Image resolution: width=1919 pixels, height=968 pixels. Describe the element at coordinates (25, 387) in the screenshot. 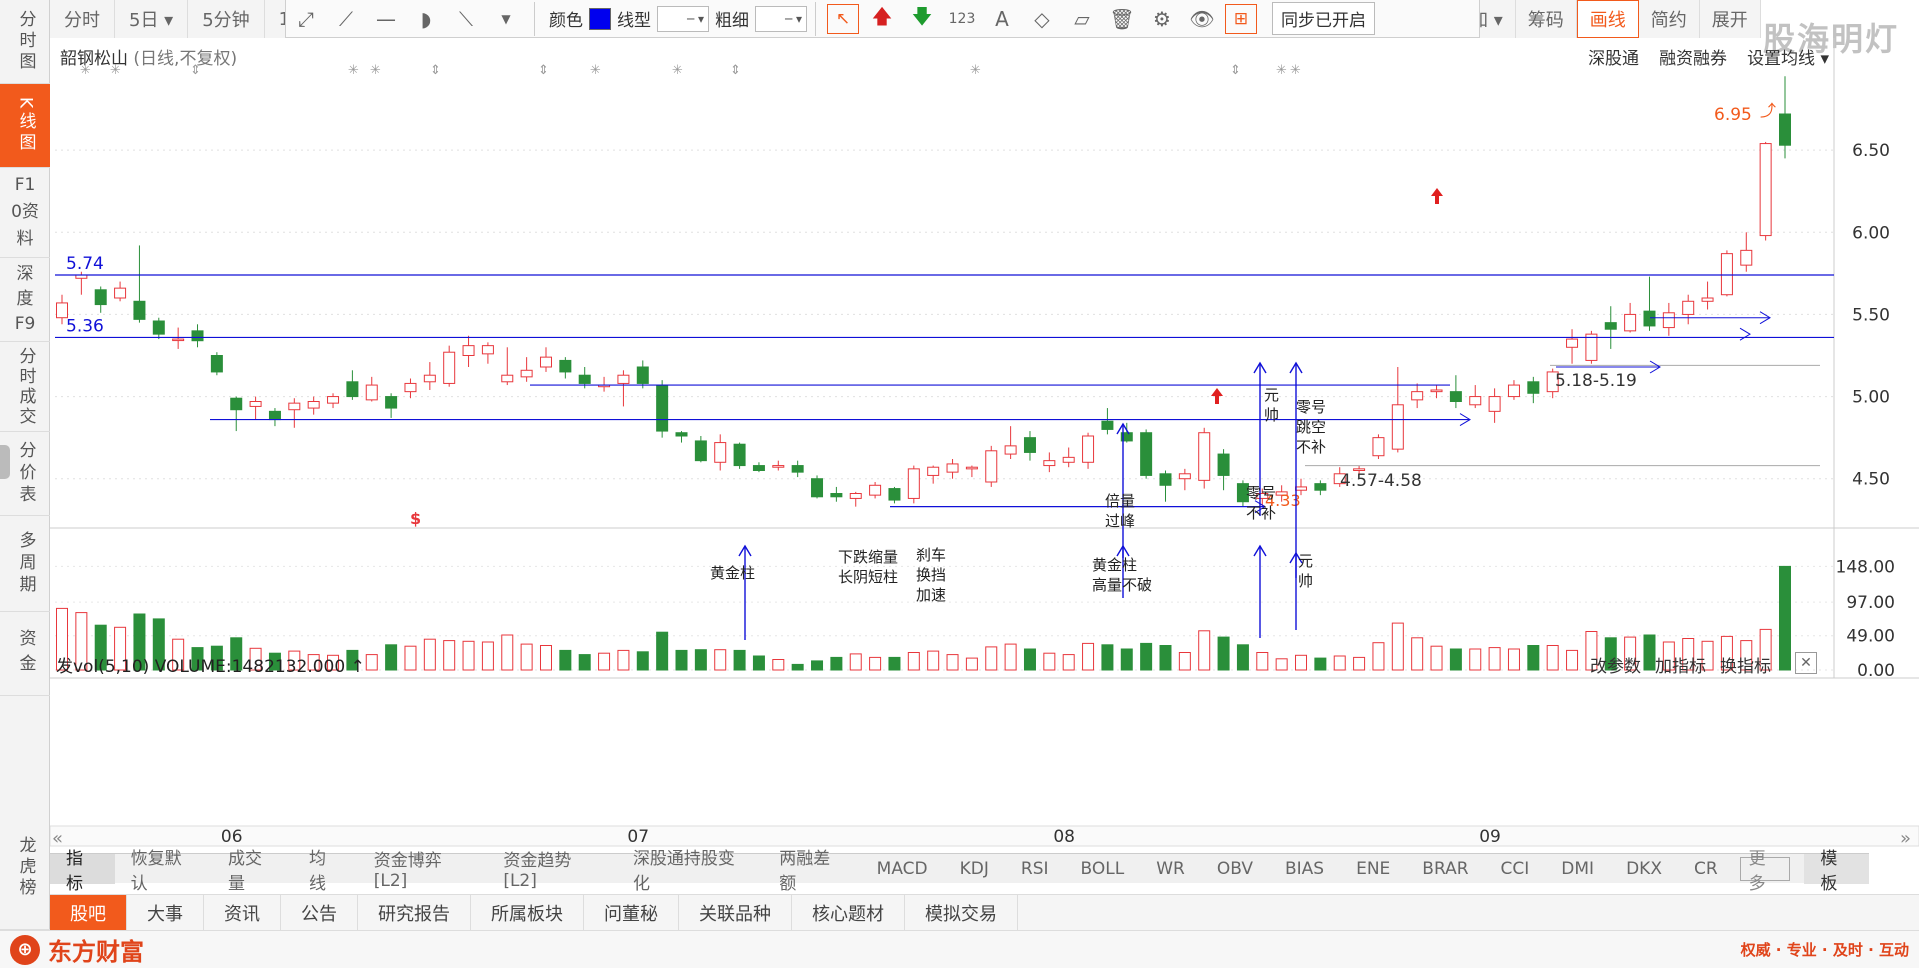

I see `nav-trades: 分时成交` at that location.